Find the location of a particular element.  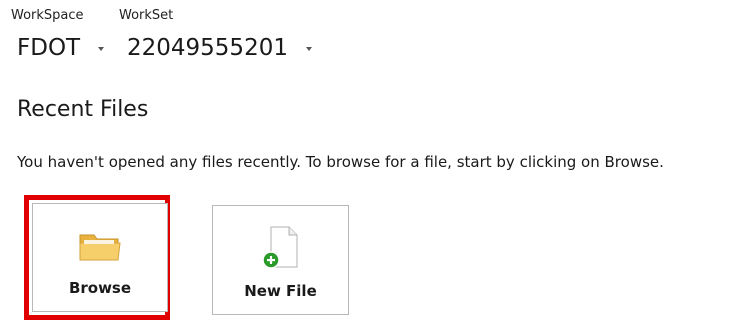

workspace-value: FDOT is located at coordinates (49, 48).